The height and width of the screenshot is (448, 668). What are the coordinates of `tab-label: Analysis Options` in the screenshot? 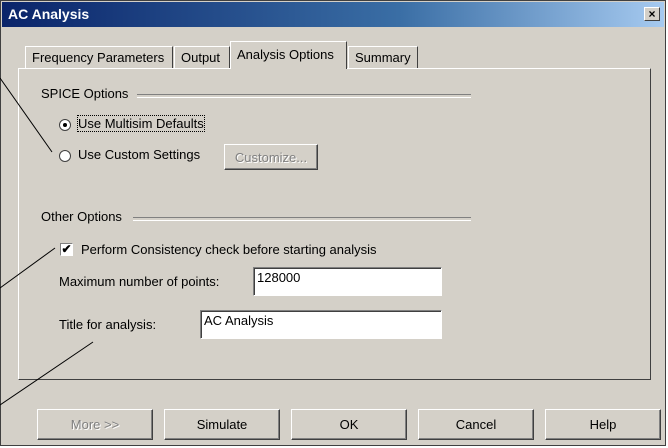 It's located at (285, 54).